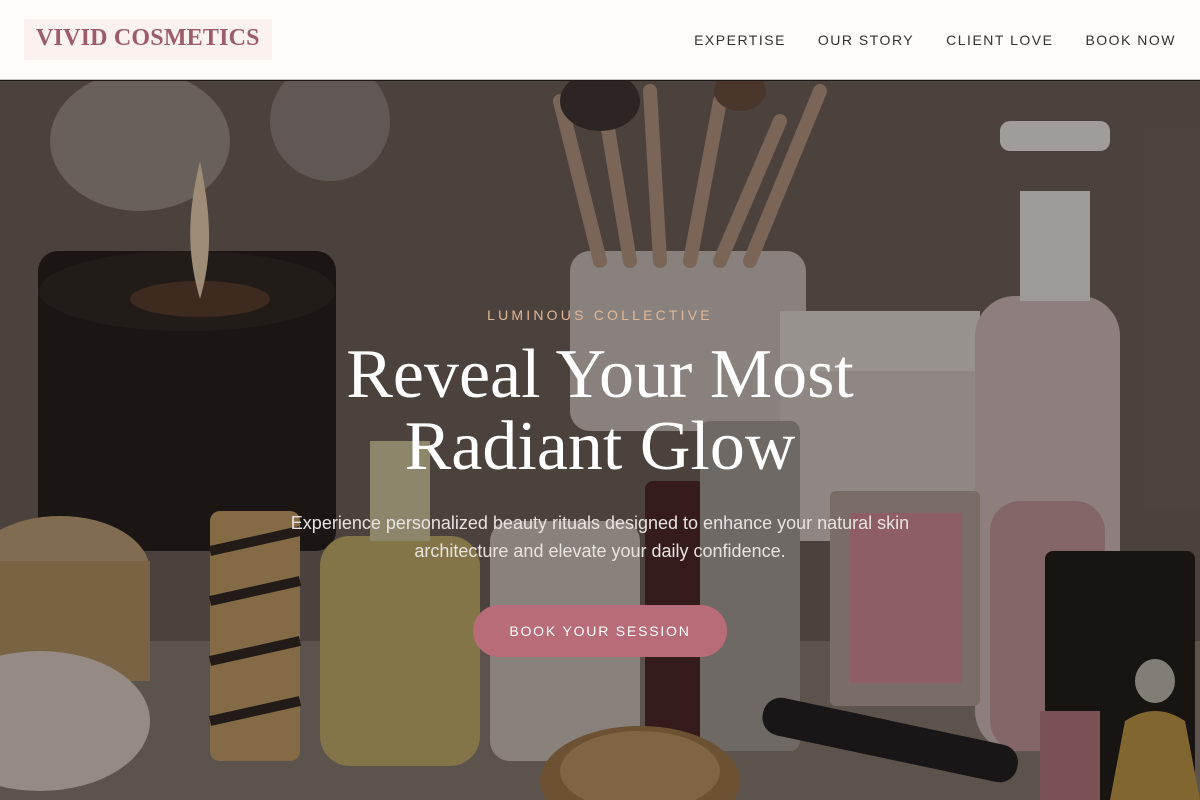 The width and height of the screenshot is (1200, 800). What do you see at coordinates (600, 374) in the screenshot?
I see `hero-headline-line-1: Reveal Your Most` at bounding box center [600, 374].